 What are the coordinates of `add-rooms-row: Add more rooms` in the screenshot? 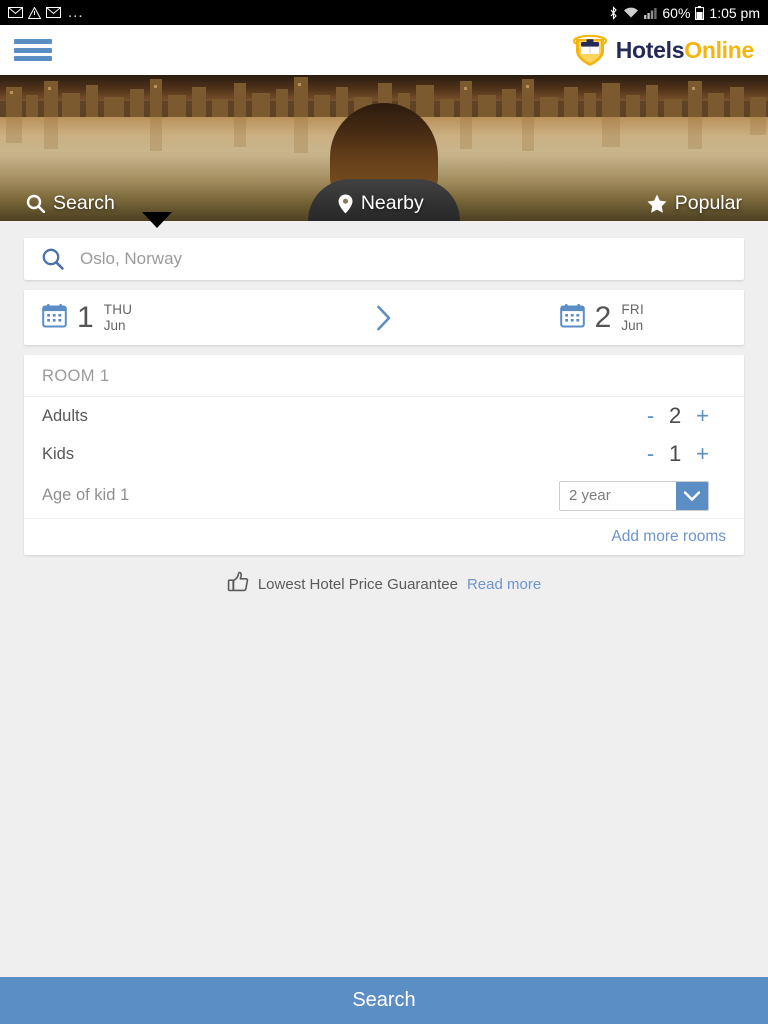 It's located at (384, 537).